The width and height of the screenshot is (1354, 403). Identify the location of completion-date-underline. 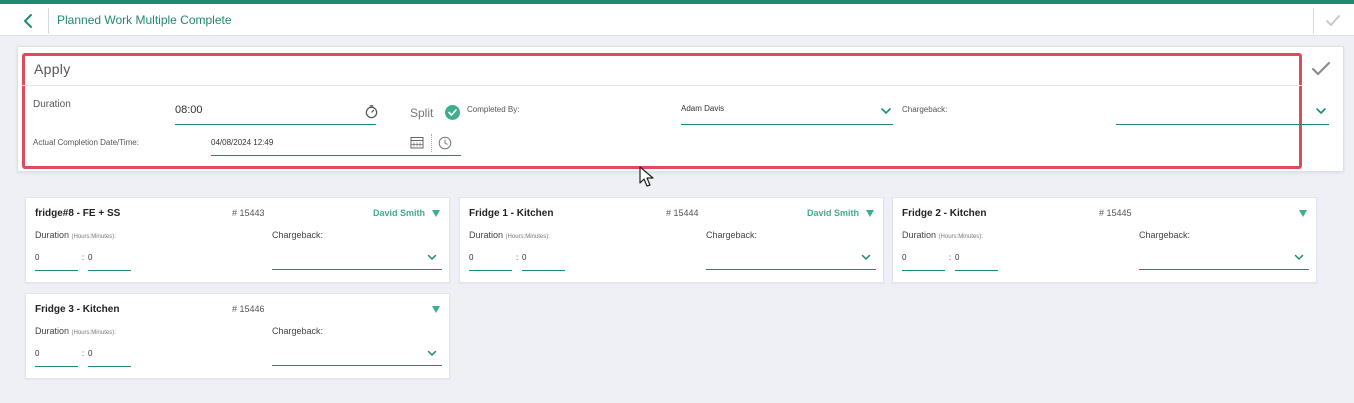
(336, 155).